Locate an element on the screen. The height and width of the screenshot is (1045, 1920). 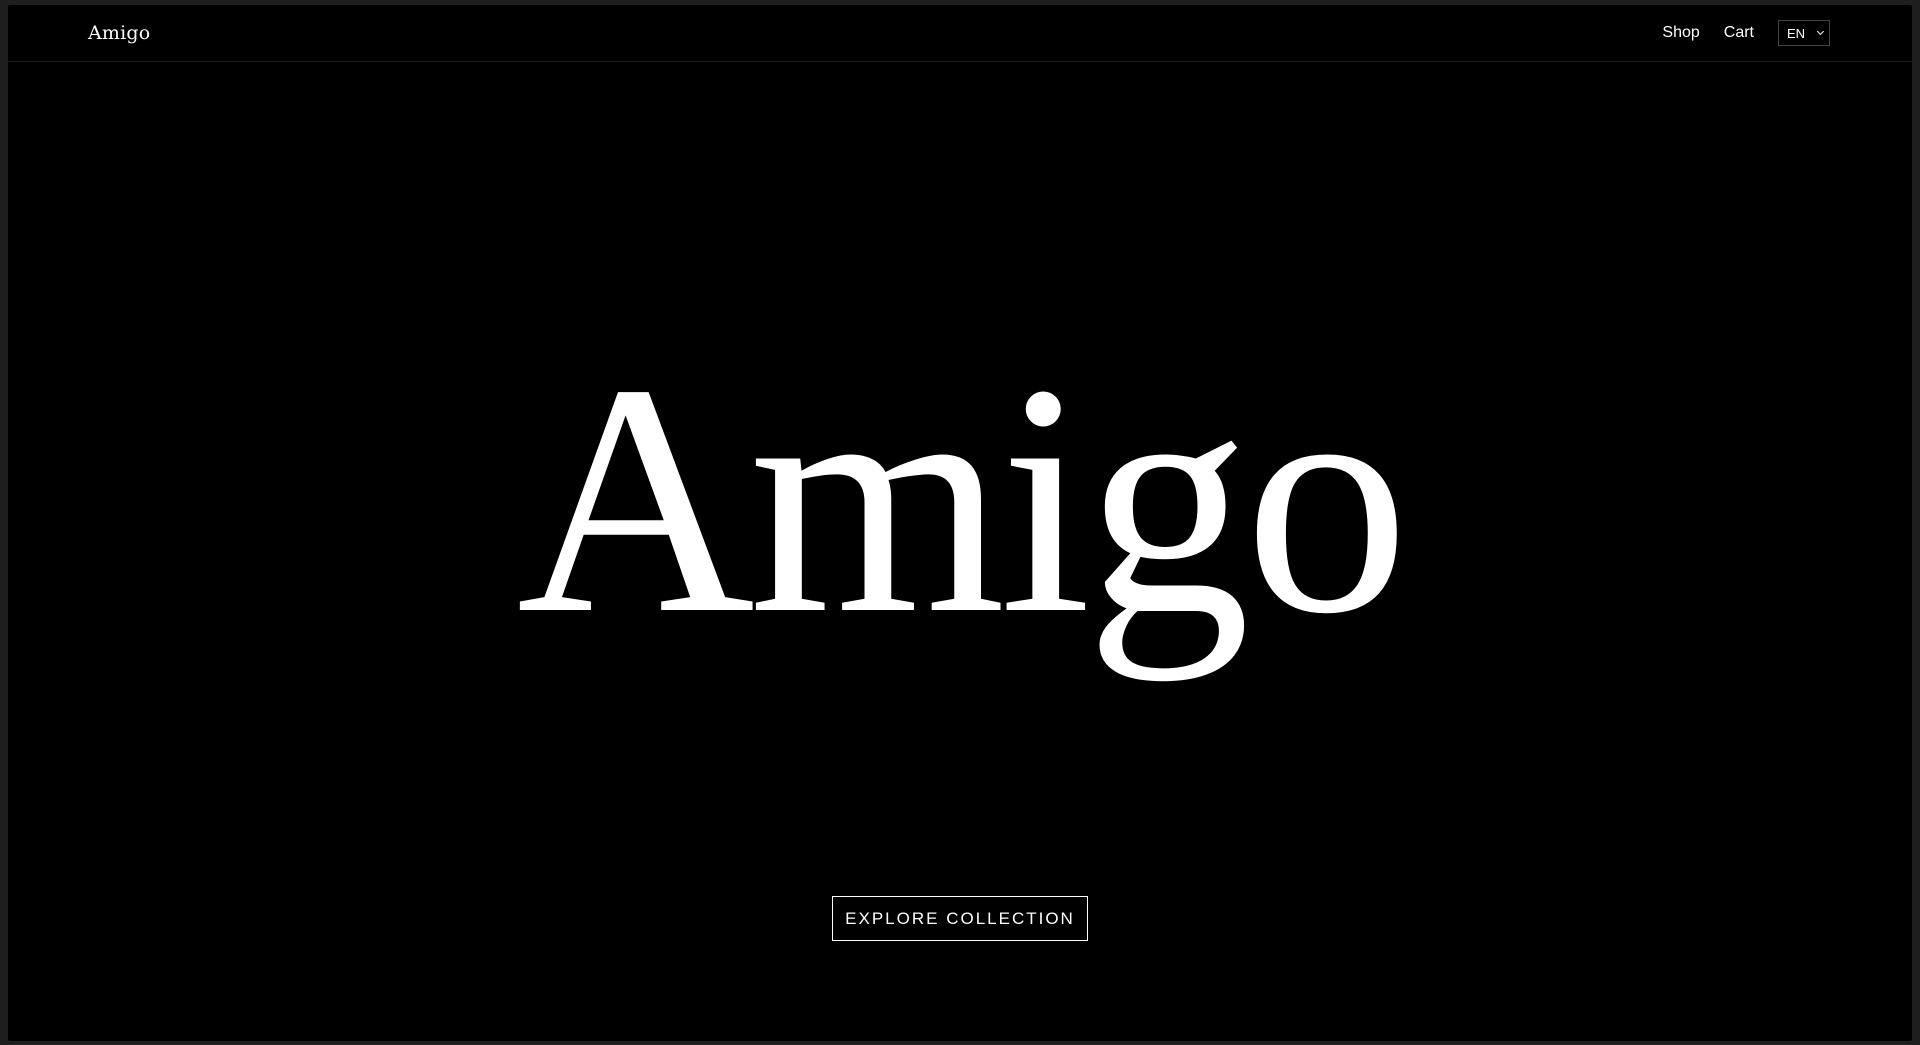
language-select: EN is located at coordinates (1804, 33).